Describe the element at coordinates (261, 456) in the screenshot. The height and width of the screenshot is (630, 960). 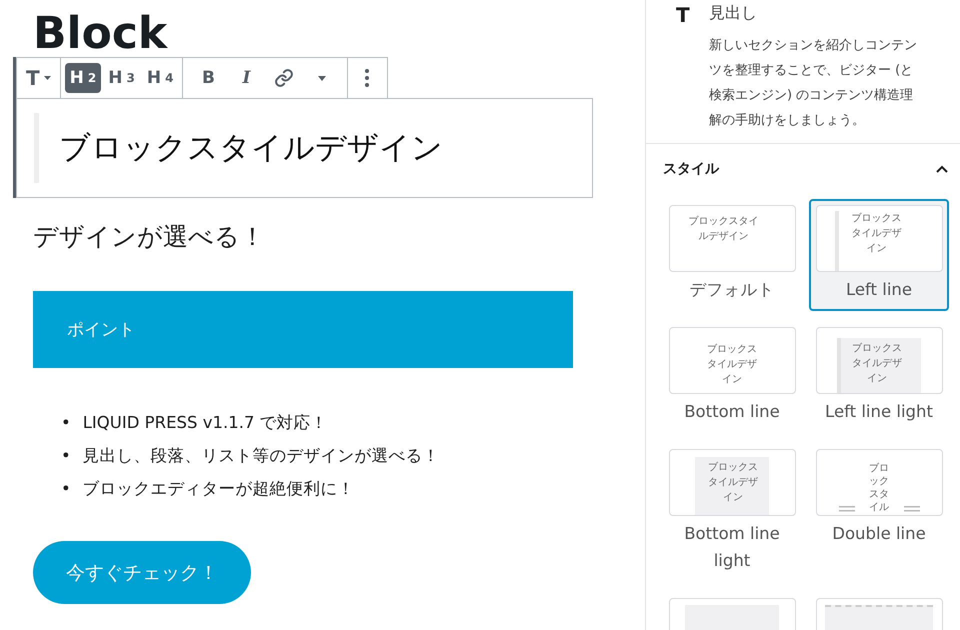
I see `list-item: 見出し、段落、リスト等のデザインが選べる！` at that location.